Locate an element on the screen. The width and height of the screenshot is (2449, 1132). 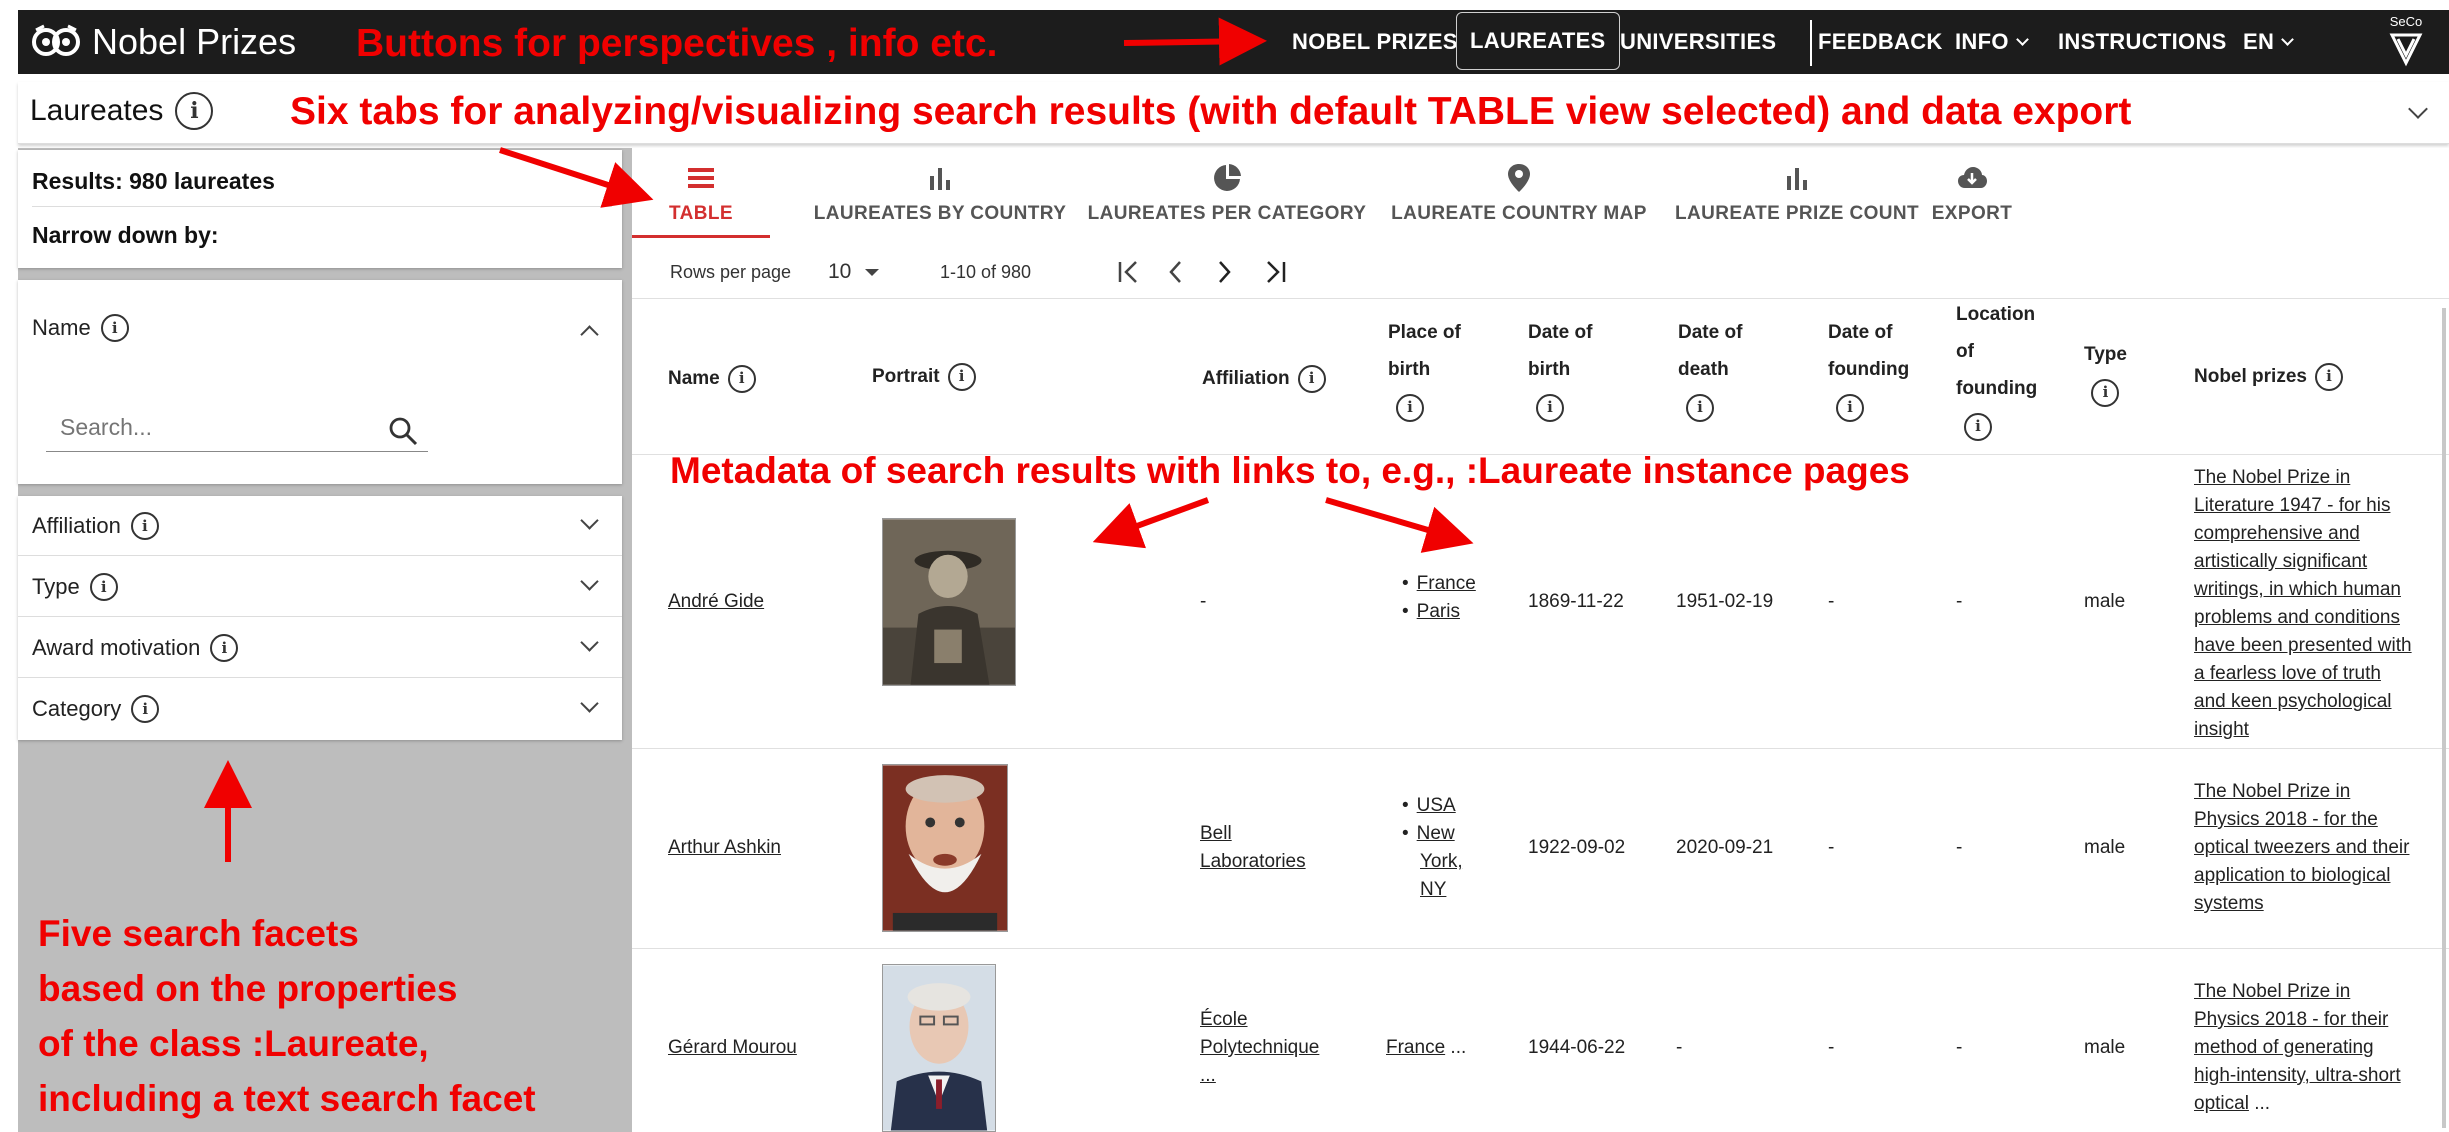
brand: Nobel Prizes is located at coordinates (164, 42).